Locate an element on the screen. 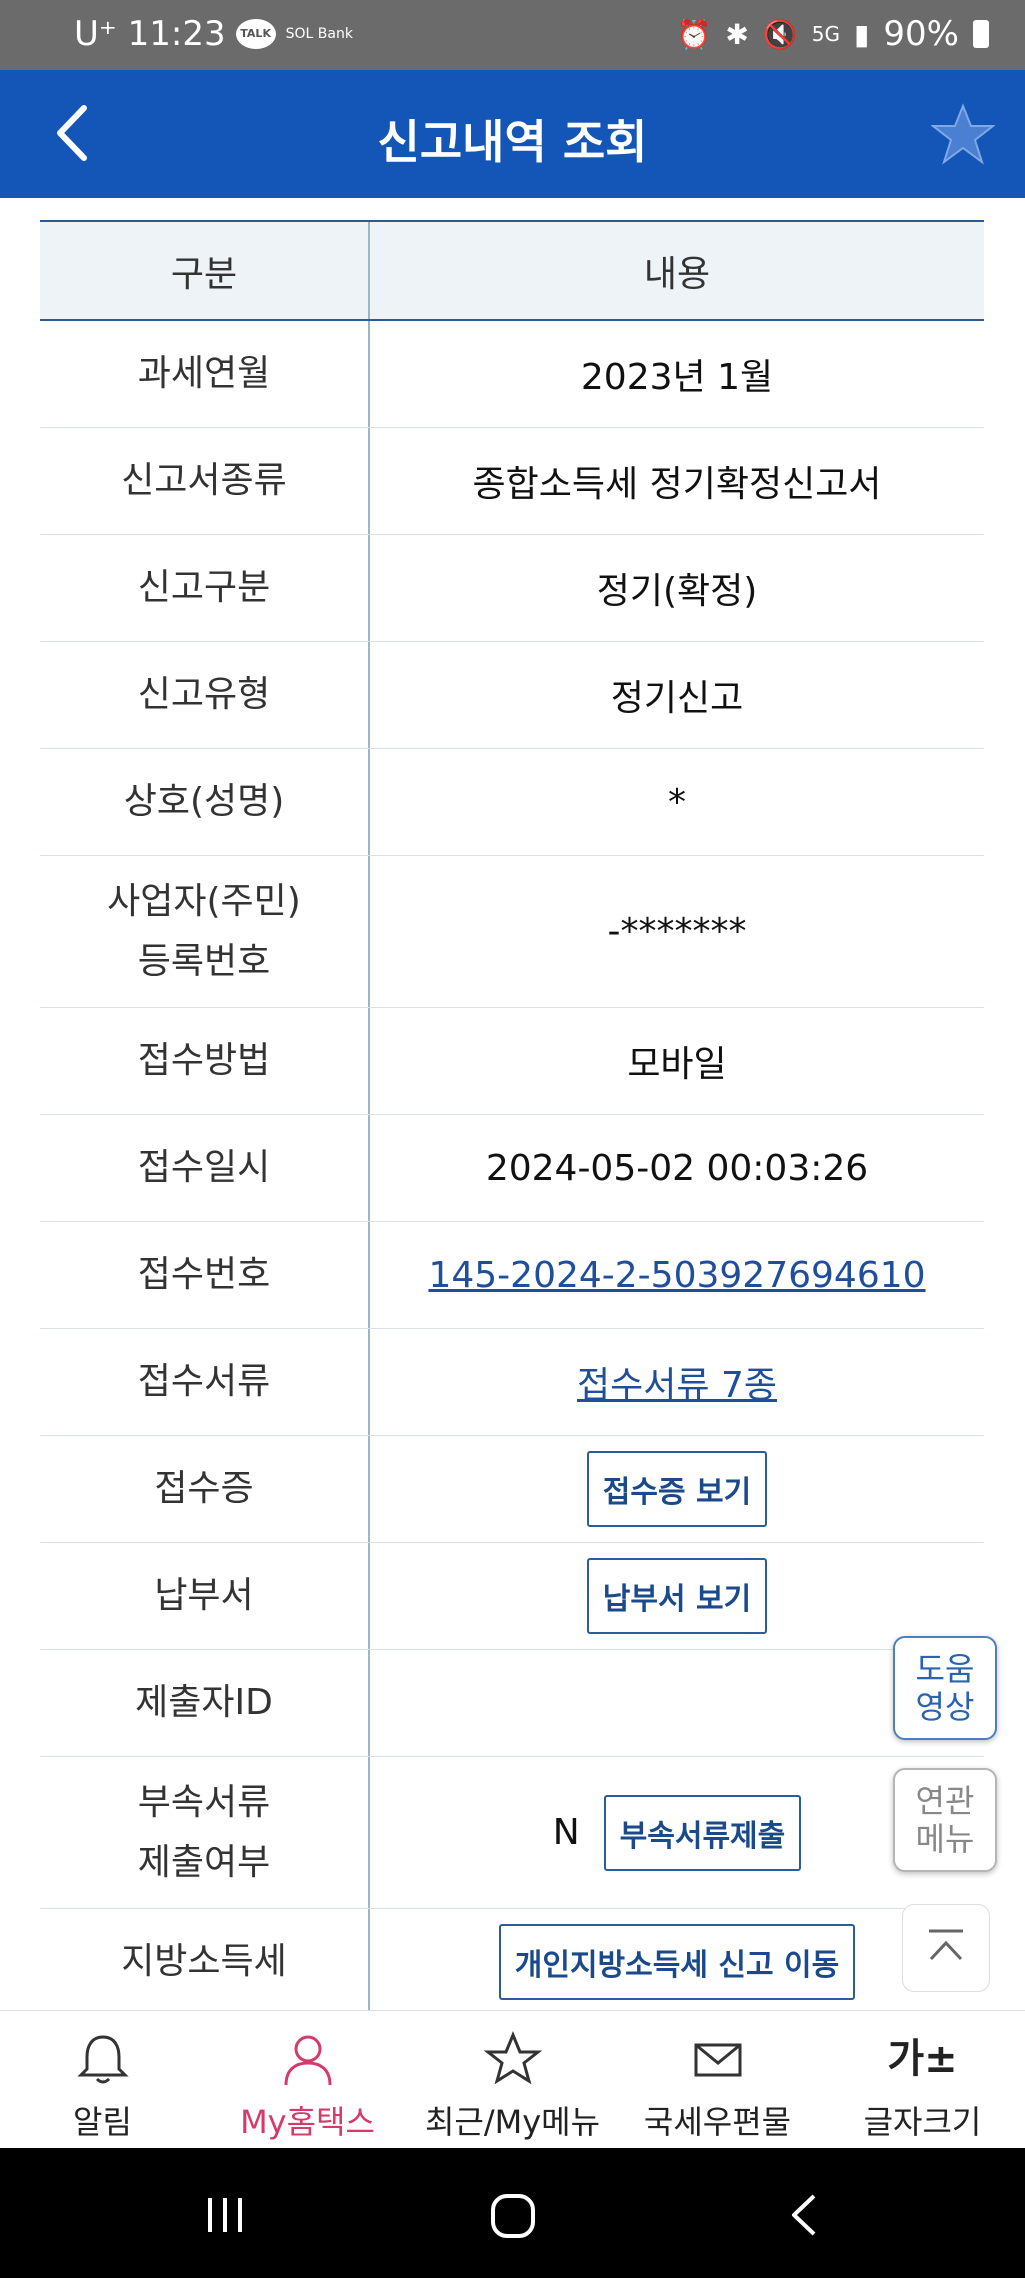  row-value: N 부속서류제출 is located at coordinates (677, 1832).